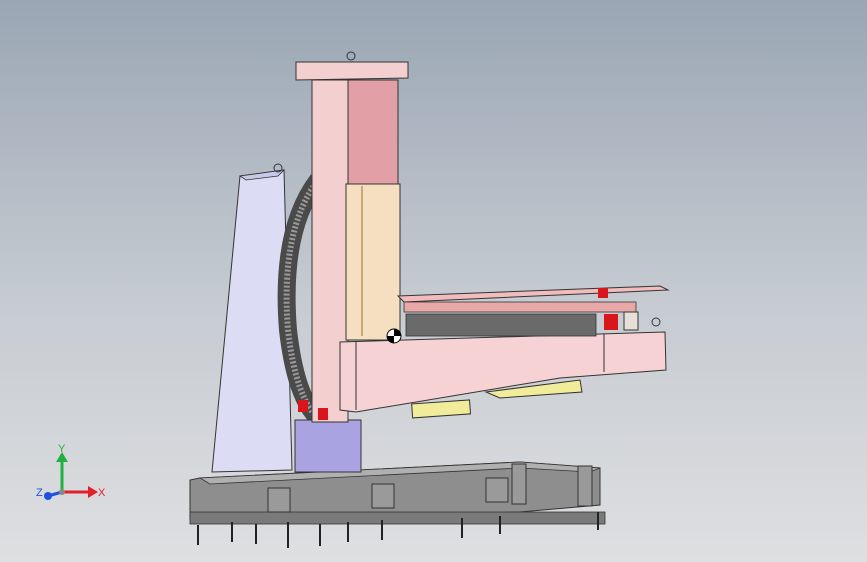 This screenshot has height=562, width=867. What do you see at coordinates (39, 493) in the screenshot?
I see `z-axis-label: Z` at bounding box center [39, 493].